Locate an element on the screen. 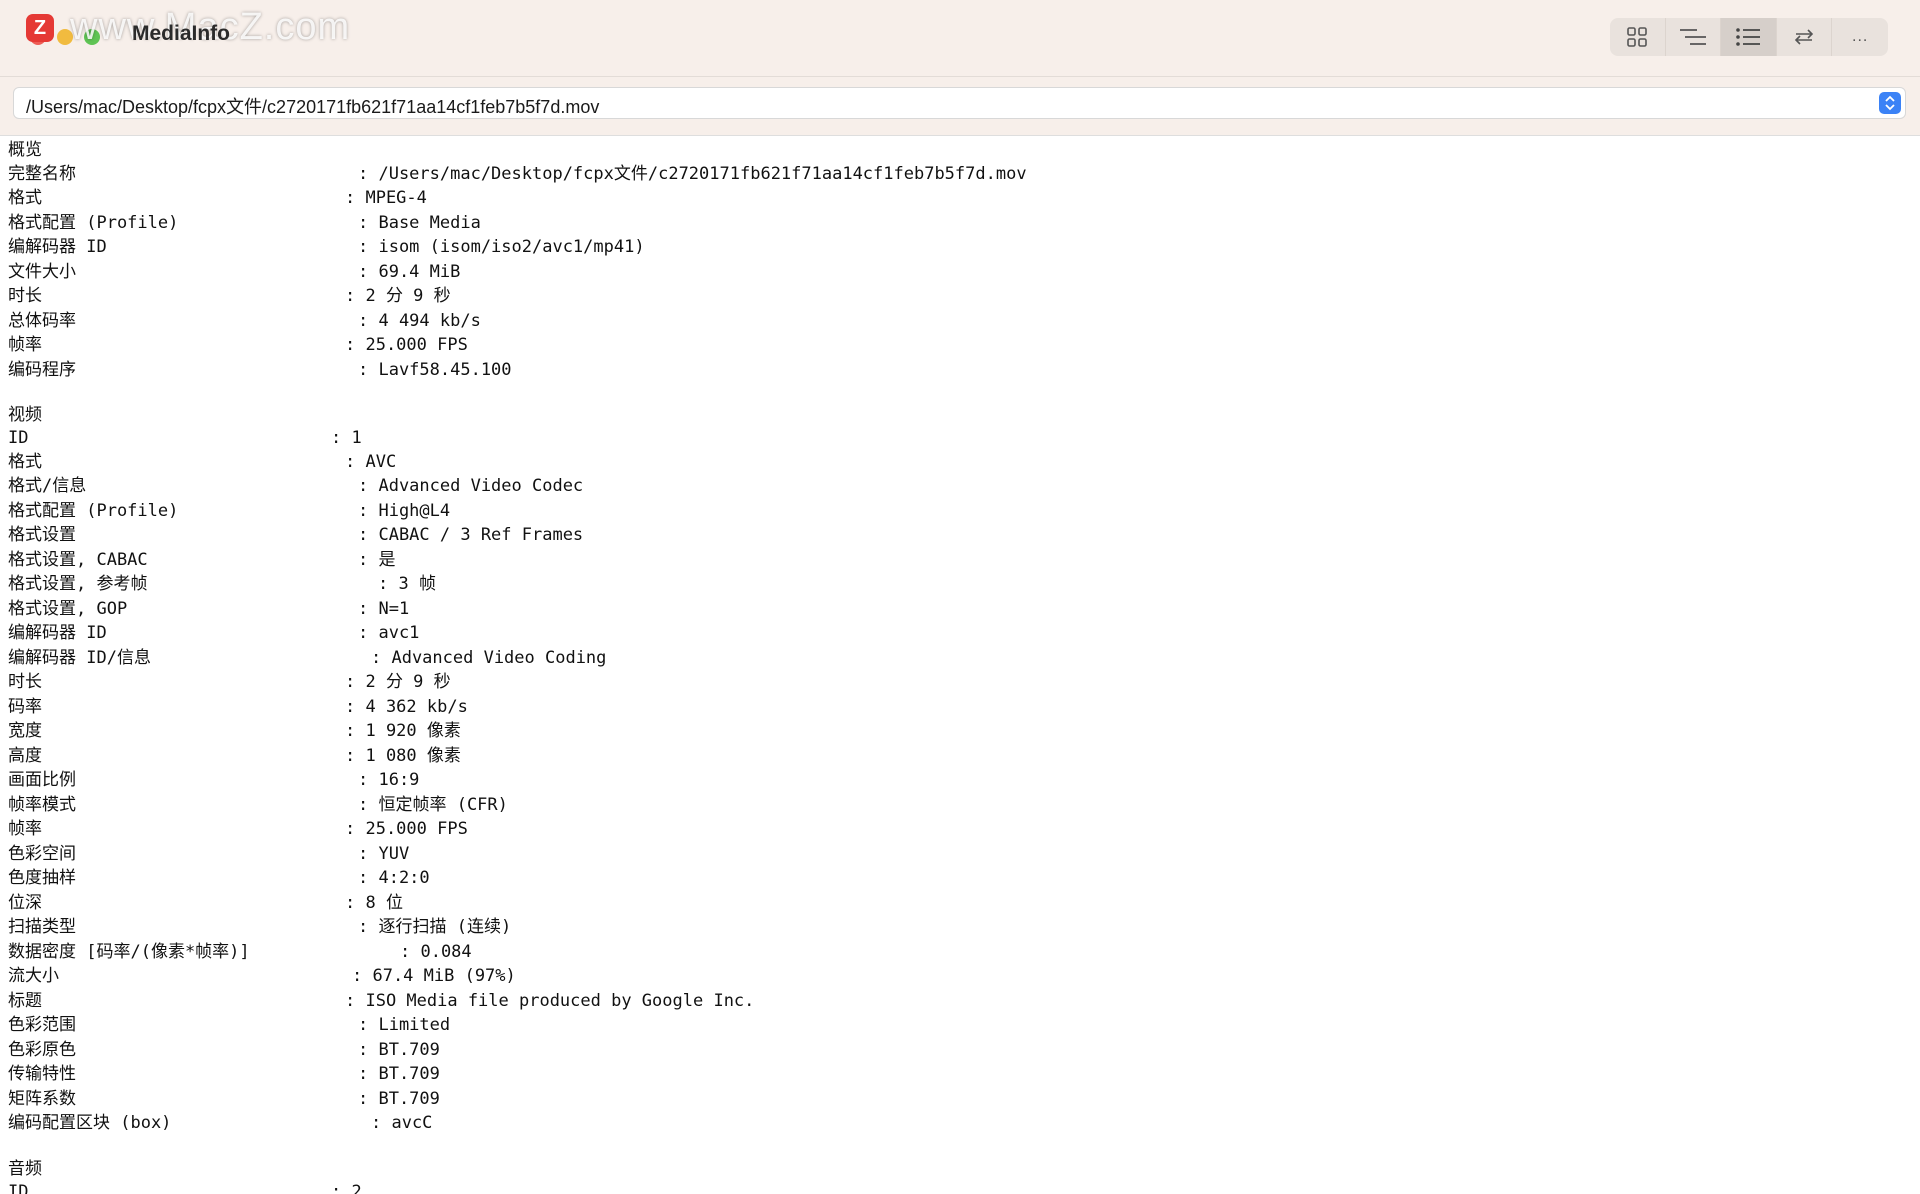 The width and height of the screenshot is (1920, 1194). report-row: 编解码器 ID/信息 : Advanced Video Coding is located at coordinates (307, 658).